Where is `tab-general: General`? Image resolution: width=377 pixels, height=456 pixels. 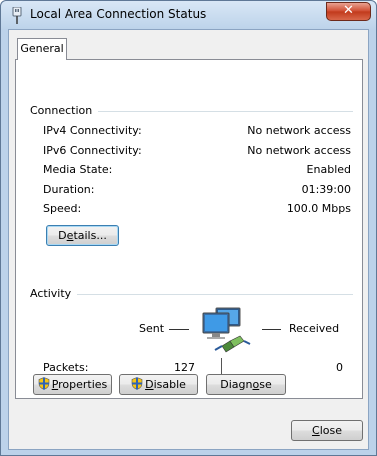
tab-general: General is located at coordinates (42, 49).